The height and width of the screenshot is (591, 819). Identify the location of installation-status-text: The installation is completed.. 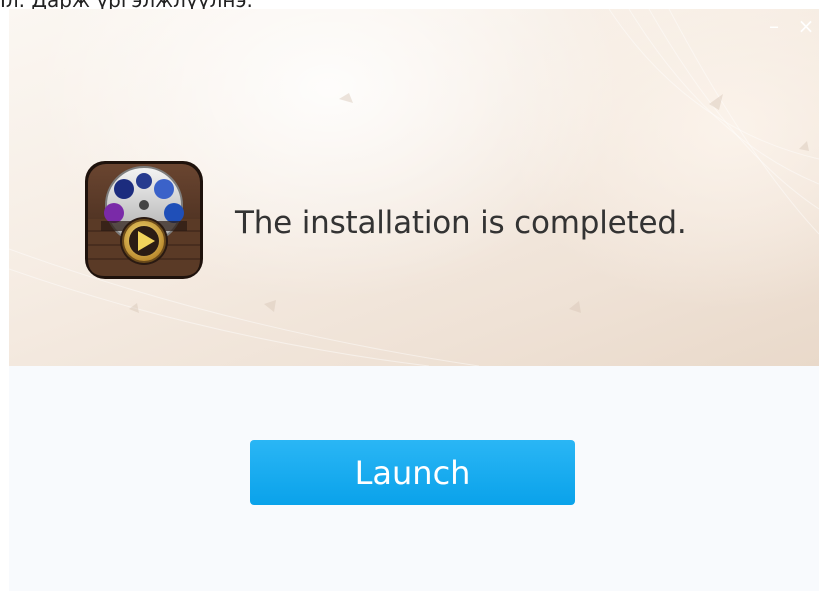
(461, 223).